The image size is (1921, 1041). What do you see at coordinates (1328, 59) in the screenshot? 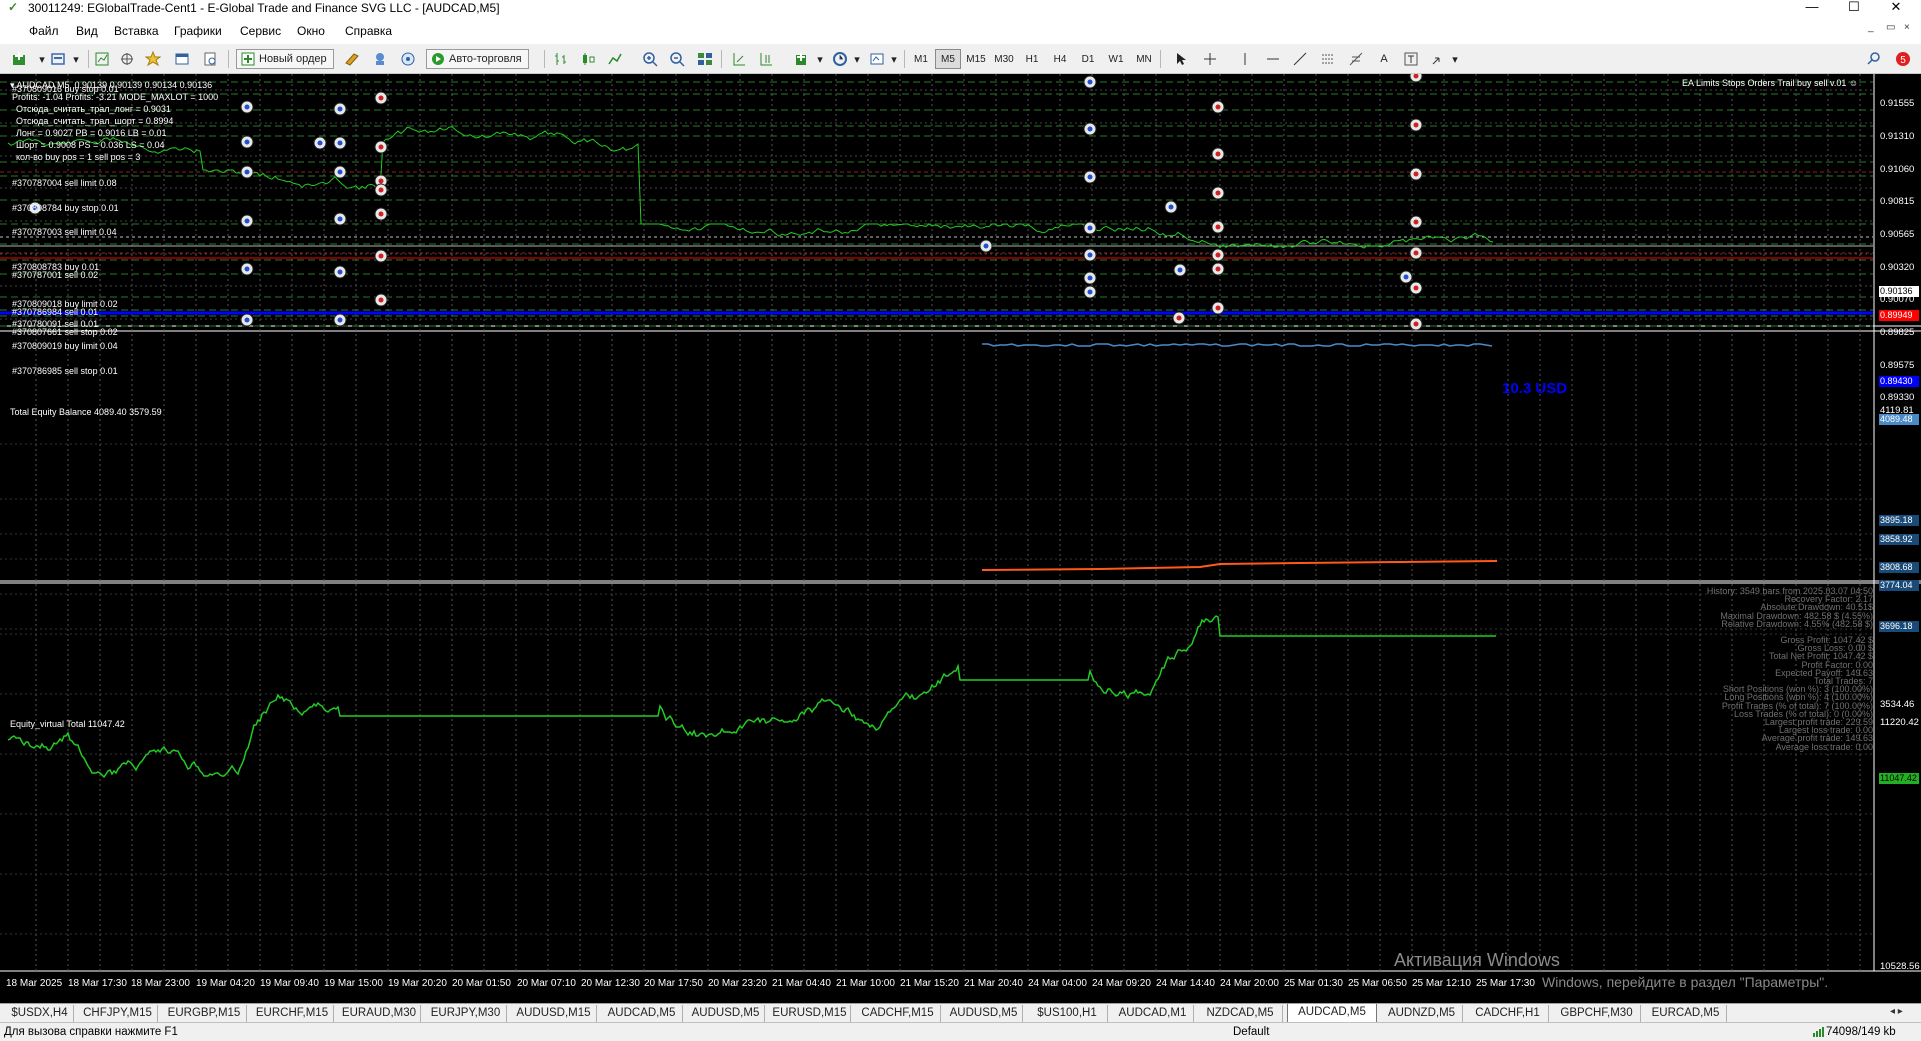
I see `channel-icon` at bounding box center [1328, 59].